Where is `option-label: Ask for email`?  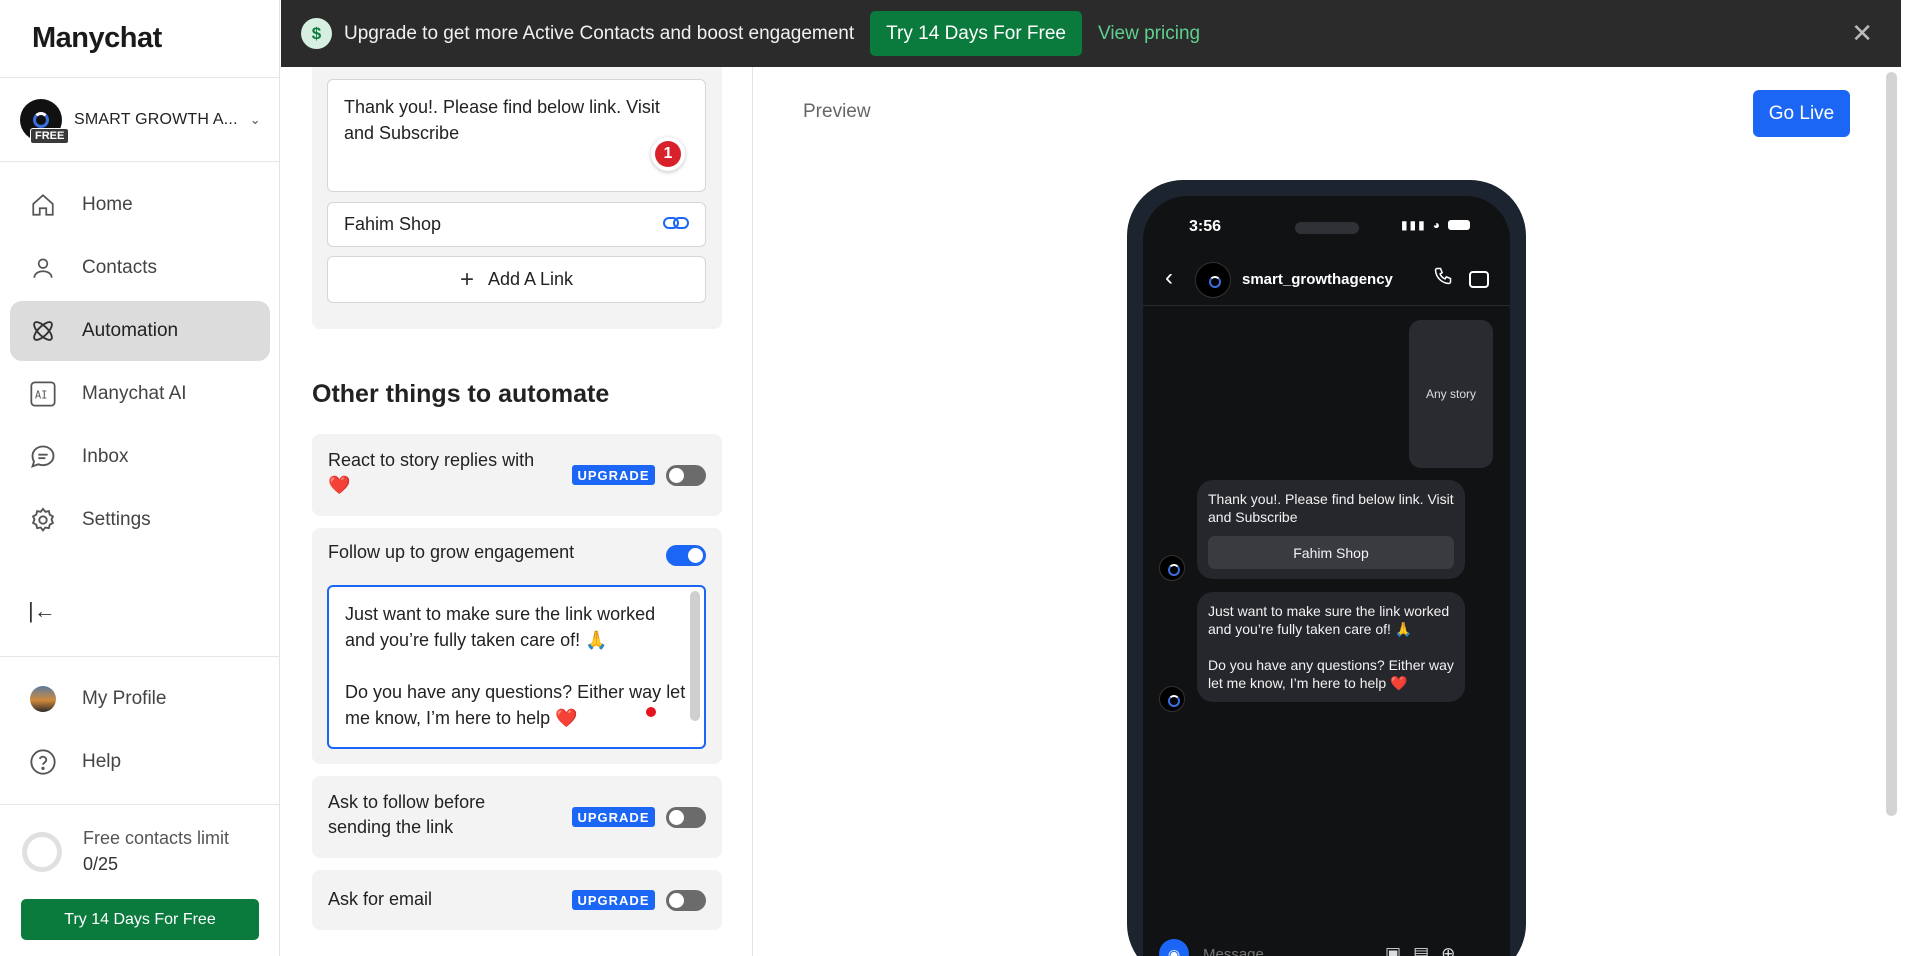 option-label: Ask for email is located at coordinates (380, 899).